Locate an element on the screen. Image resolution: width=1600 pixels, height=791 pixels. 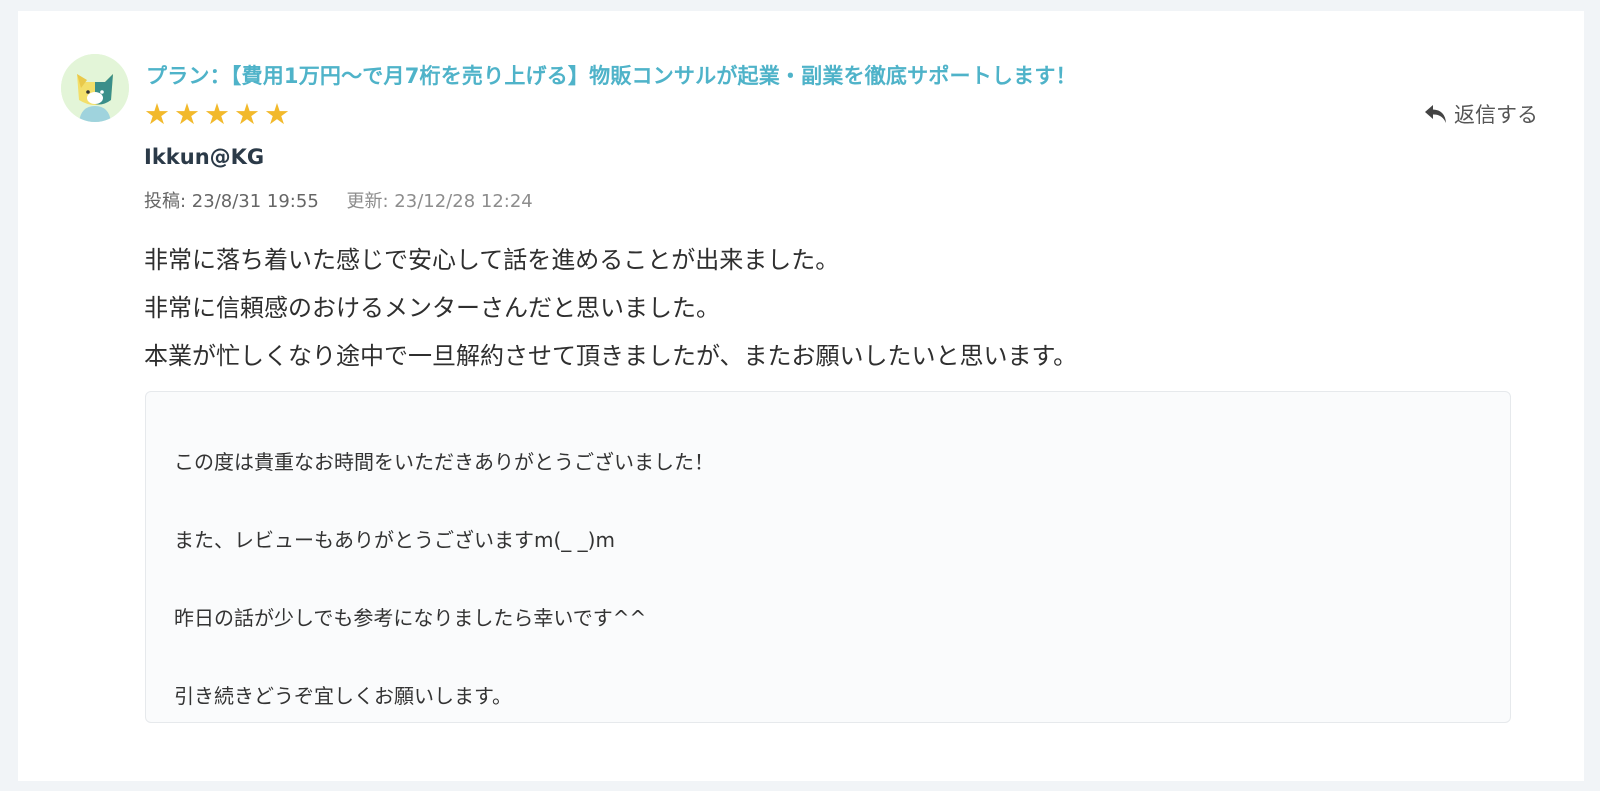
reply-line: 昨日の話が少しでも参考になりましたら幸いです^^ is located at coordinates (410, 618).